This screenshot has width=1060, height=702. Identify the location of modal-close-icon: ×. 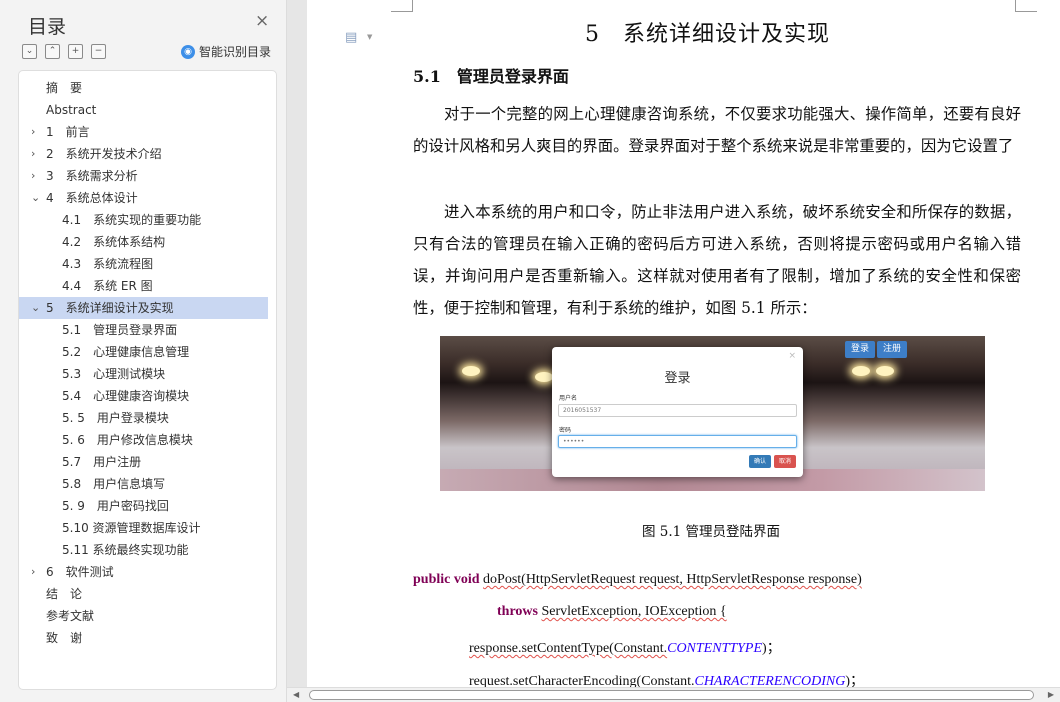
(792, 356).